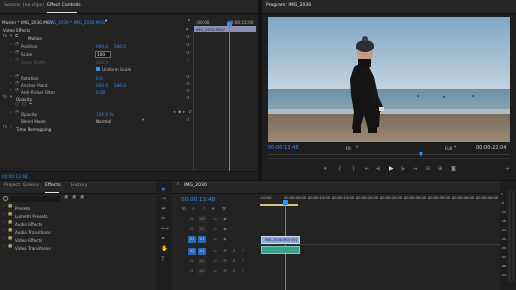 The image size is (516, 290). I want to click on sequence-tab: IMG_2030, so click(195, 185).